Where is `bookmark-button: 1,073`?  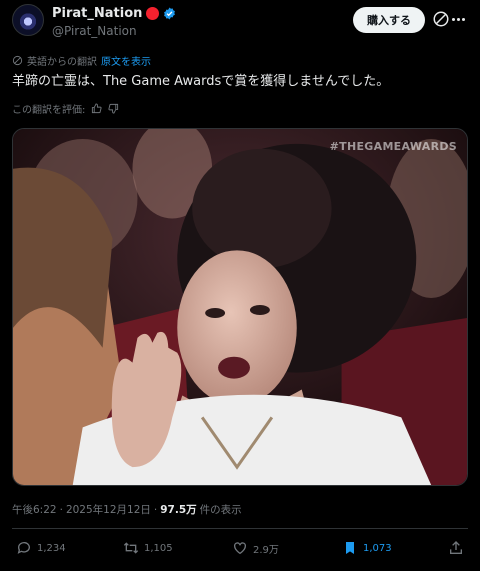
bookmark-button: 1,073 is located at coordinates (367, 548).